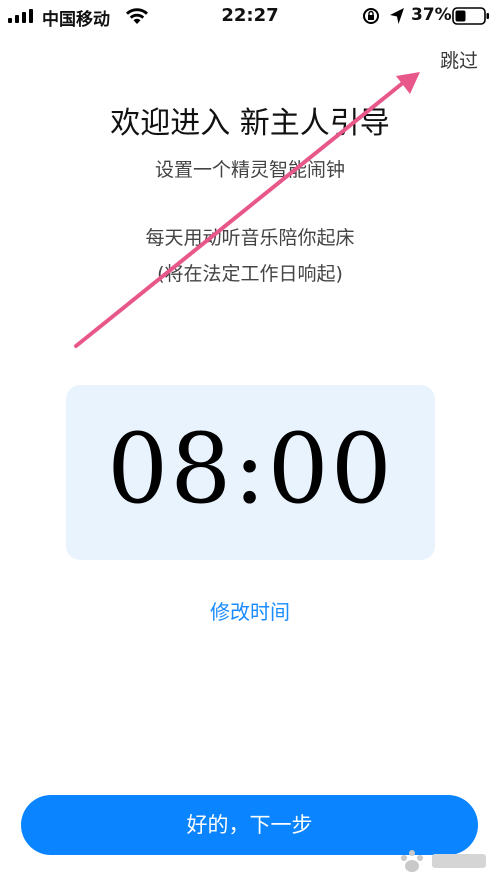 This screenshot has width=500, height=888. Describe the element at coordinates (470, 16) in the screenshot. I see `battery-icon` at that location.